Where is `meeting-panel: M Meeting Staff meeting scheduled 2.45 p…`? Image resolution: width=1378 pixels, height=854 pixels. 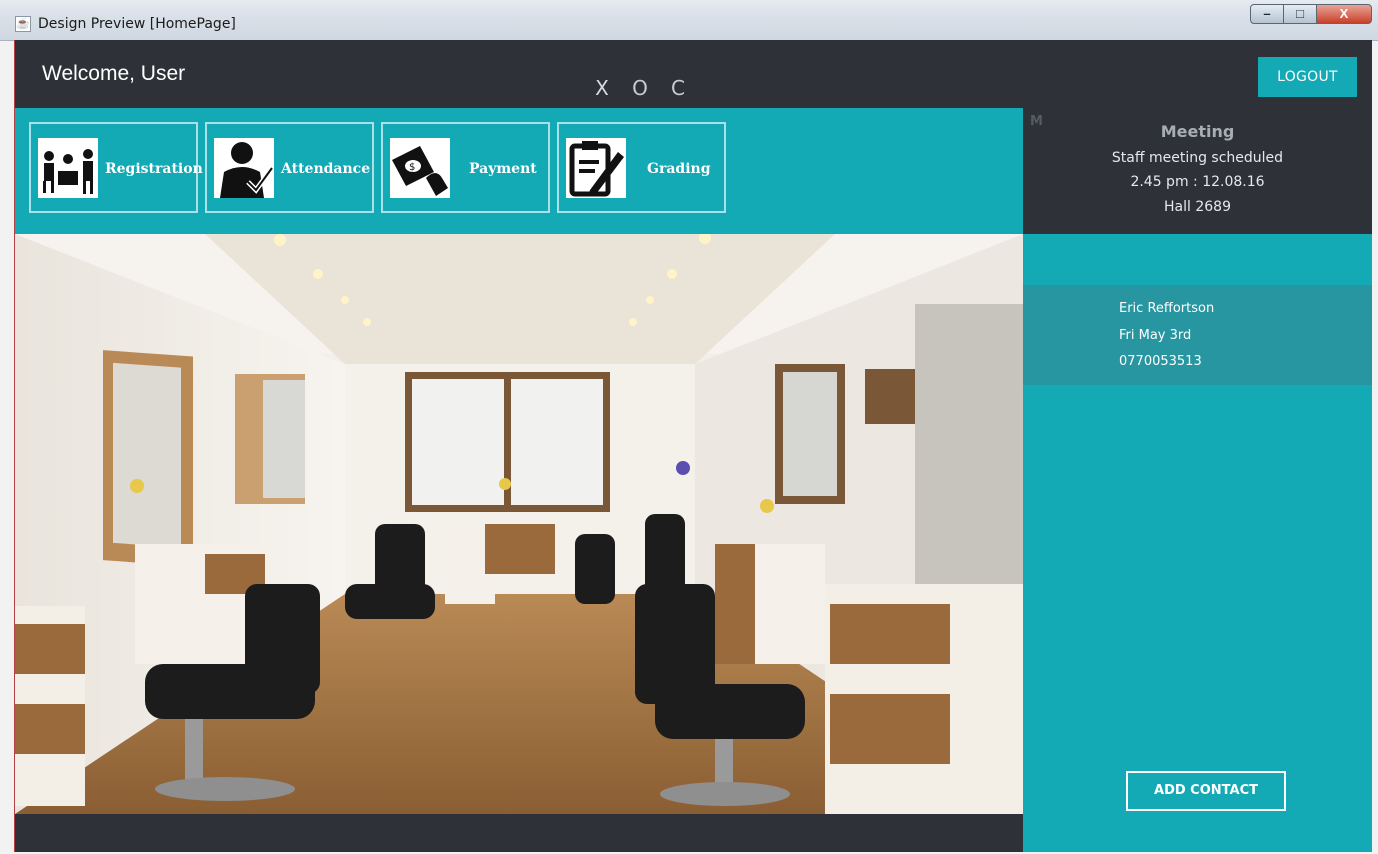 meeting-panel: M Meeting Staff meeting scheduled 2.45 p… is located at coordinates (1197, 171).